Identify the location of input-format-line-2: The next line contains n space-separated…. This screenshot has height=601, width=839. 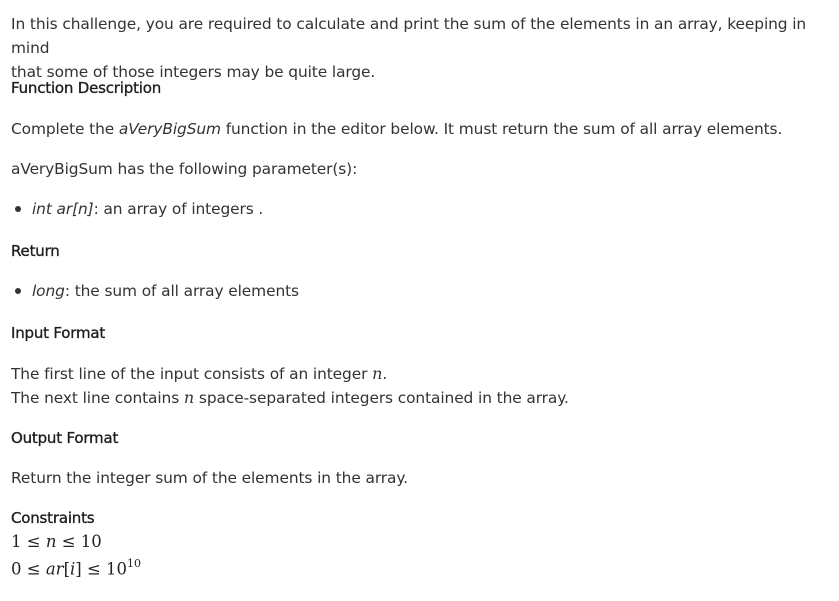
(290, 398).